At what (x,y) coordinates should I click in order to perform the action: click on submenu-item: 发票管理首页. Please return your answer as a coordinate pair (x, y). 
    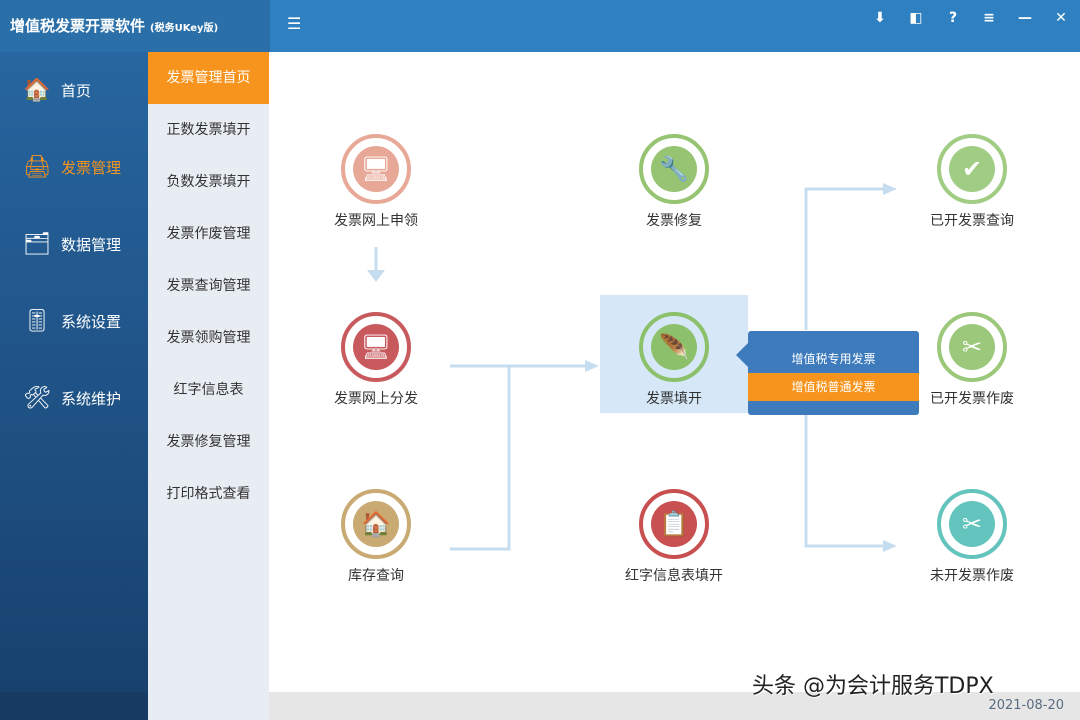
    Looking at the image, I should click on (208, 78).